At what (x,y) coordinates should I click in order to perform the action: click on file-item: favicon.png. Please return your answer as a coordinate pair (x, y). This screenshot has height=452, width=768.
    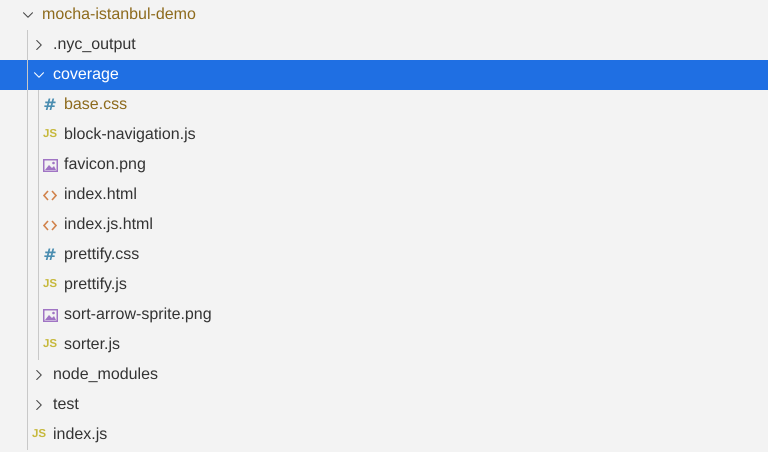
    Looking at the image, I should click on (384, 165).